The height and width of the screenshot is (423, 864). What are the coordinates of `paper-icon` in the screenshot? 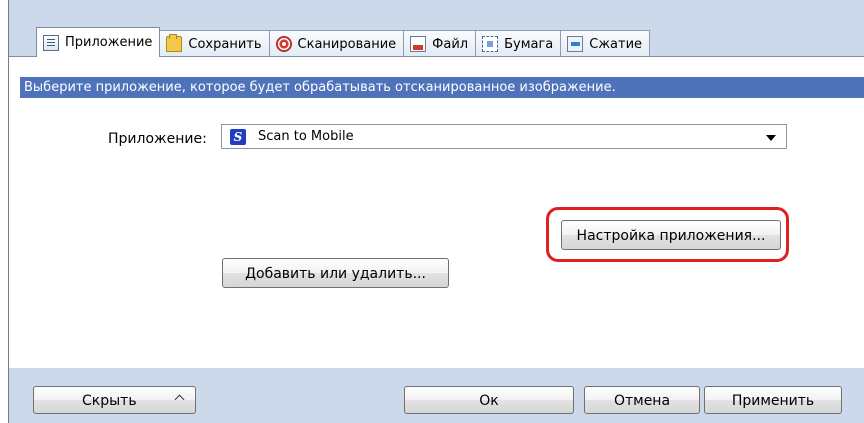 It's located at (490, 44).